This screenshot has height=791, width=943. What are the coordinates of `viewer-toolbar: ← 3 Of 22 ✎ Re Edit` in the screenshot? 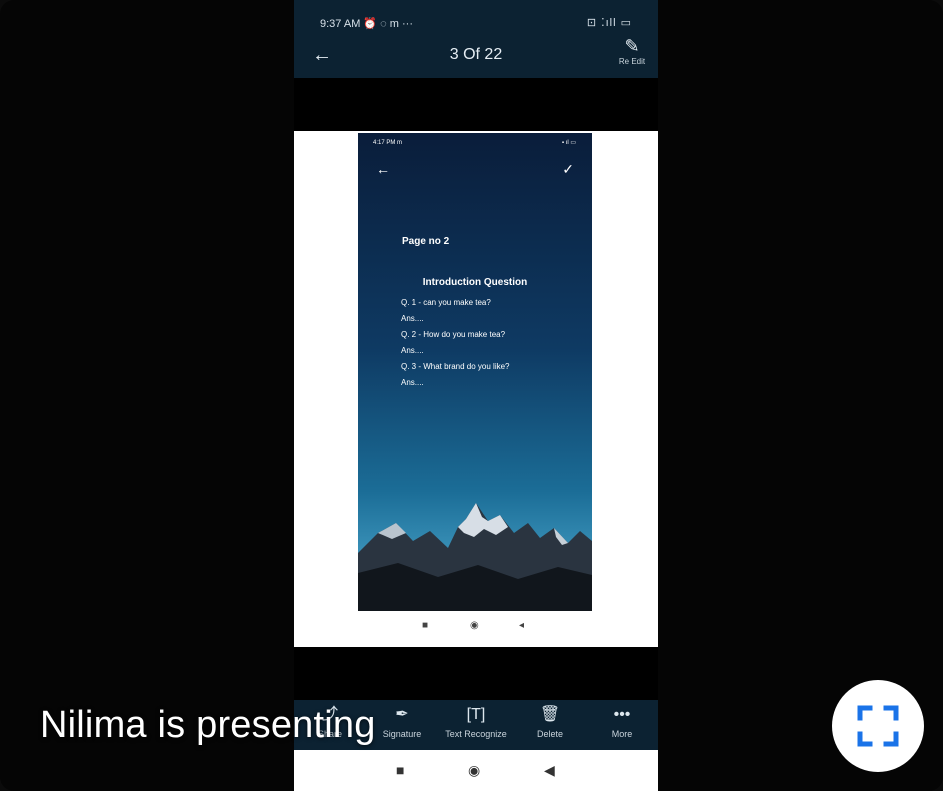 It's located at (476, 57).